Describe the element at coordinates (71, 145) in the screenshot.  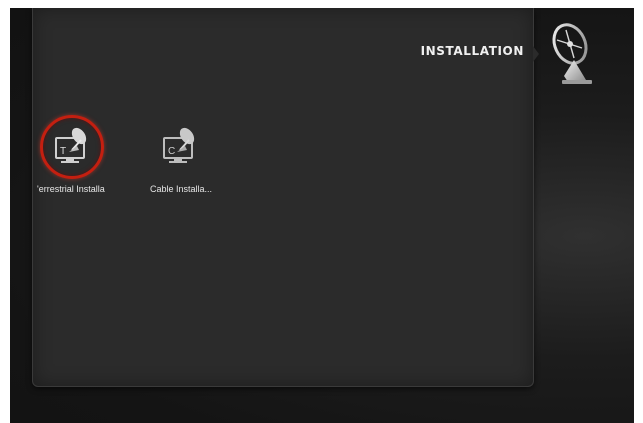
I see `tv-satellite-icon: T` at that location.